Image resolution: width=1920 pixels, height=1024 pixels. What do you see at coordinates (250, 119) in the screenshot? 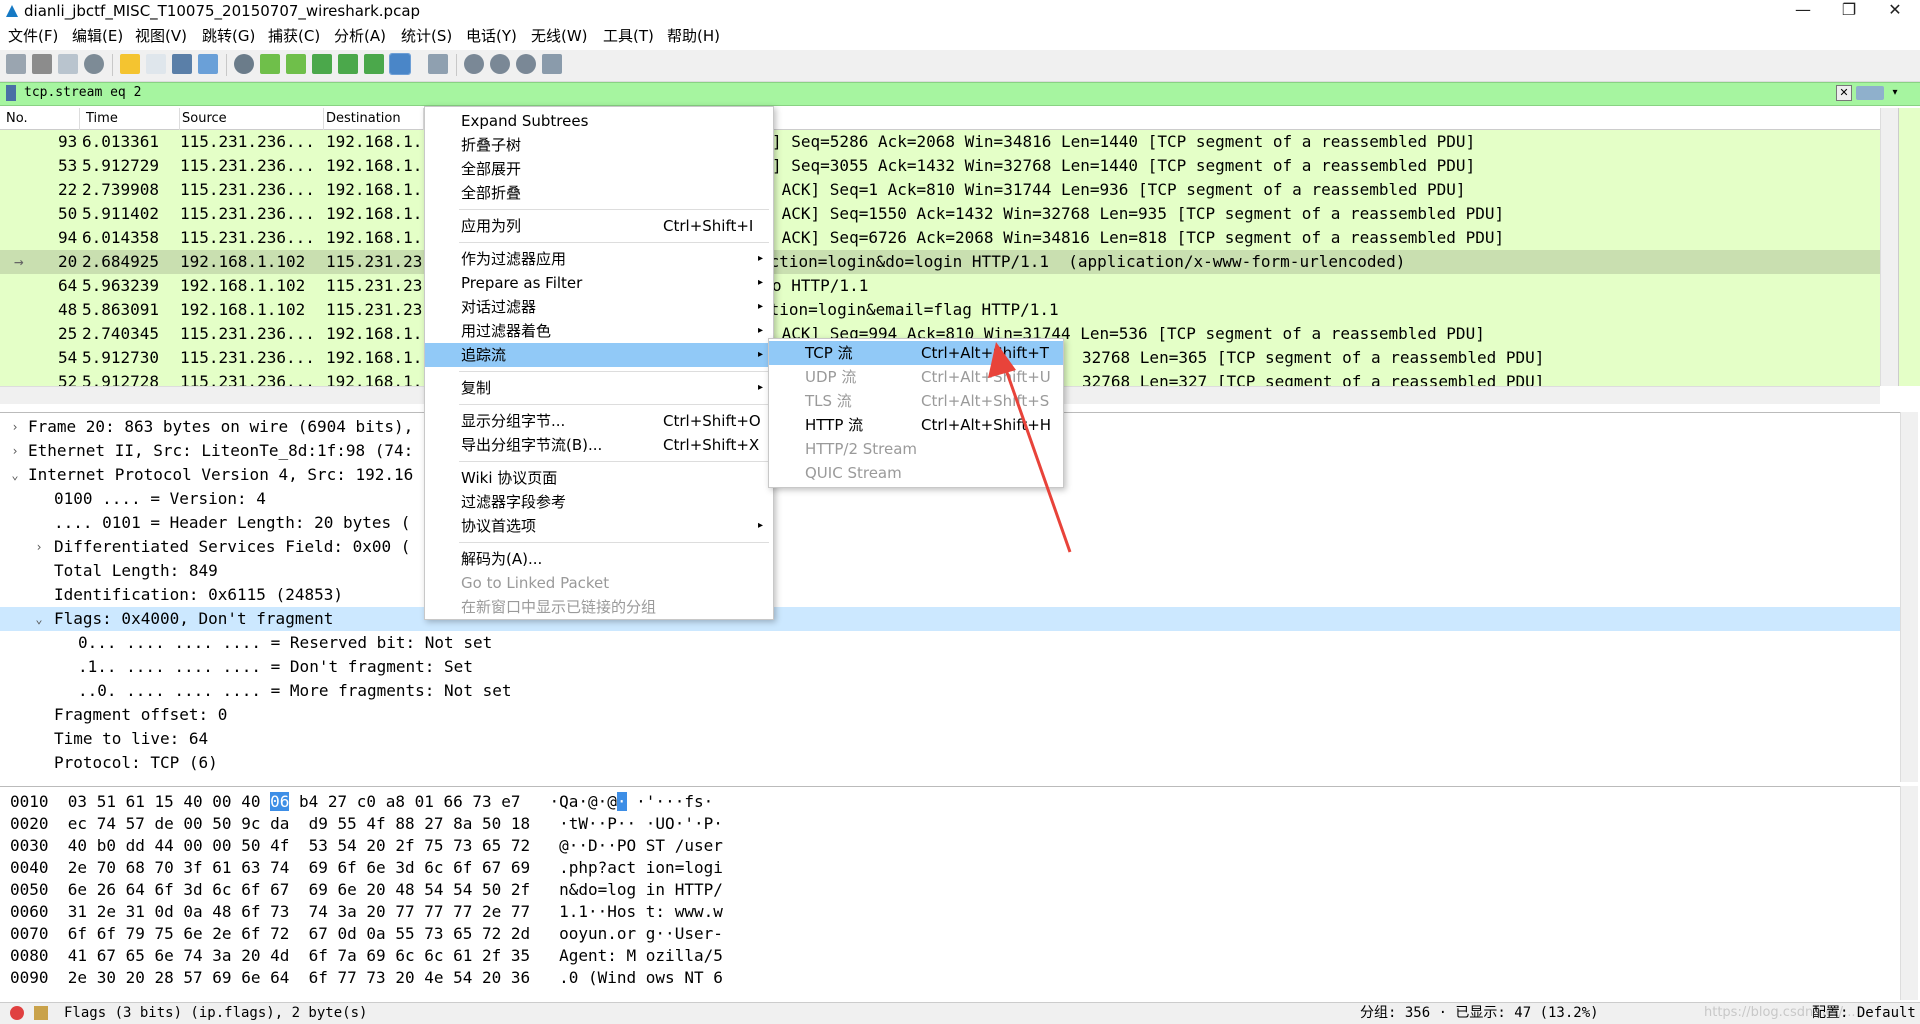
I see `column-source: Source` at bounding box center [250, 119].